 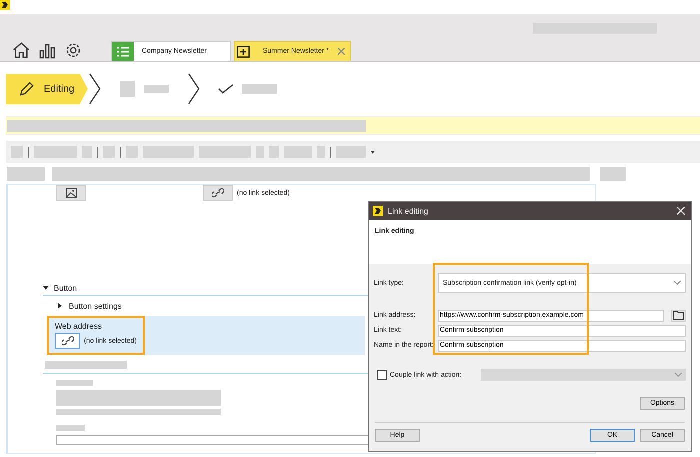 I want to click on bar-chart-icon, so click(x=47, y=50).